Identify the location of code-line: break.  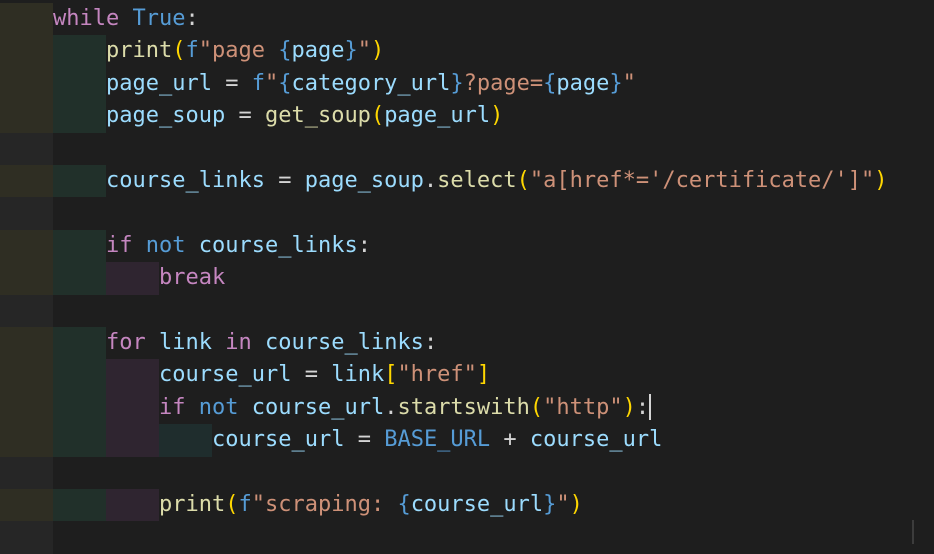
(467, 278).